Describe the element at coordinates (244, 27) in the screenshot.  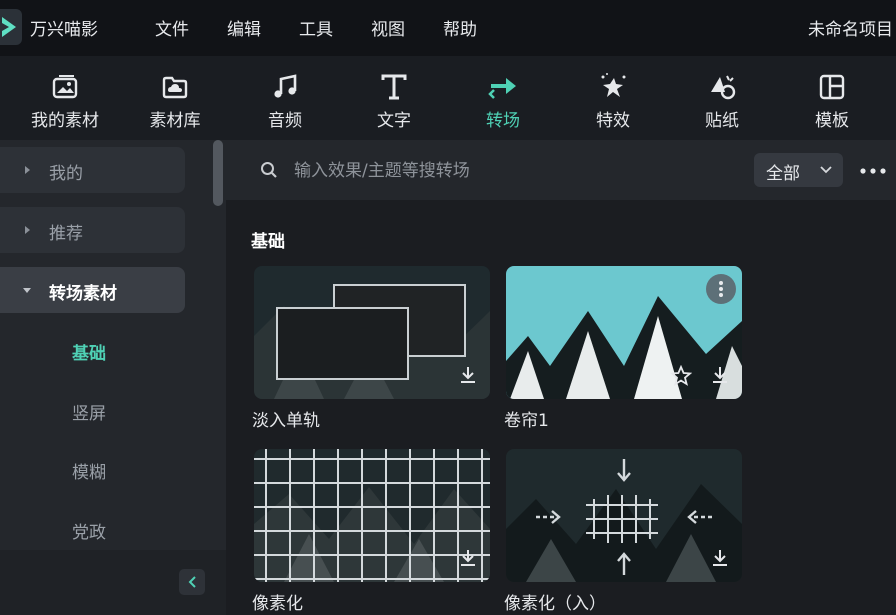
I see `menu-edit: 编辑` at that location.